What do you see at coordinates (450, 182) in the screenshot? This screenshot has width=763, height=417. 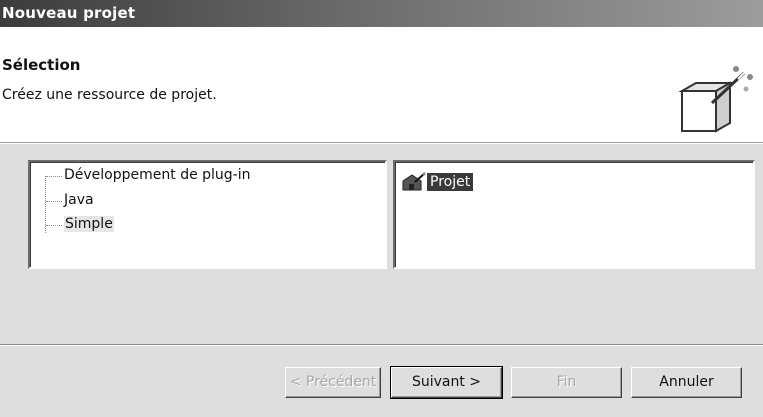 I see `list-item-label: Projet` at bounding box center [450, 182].